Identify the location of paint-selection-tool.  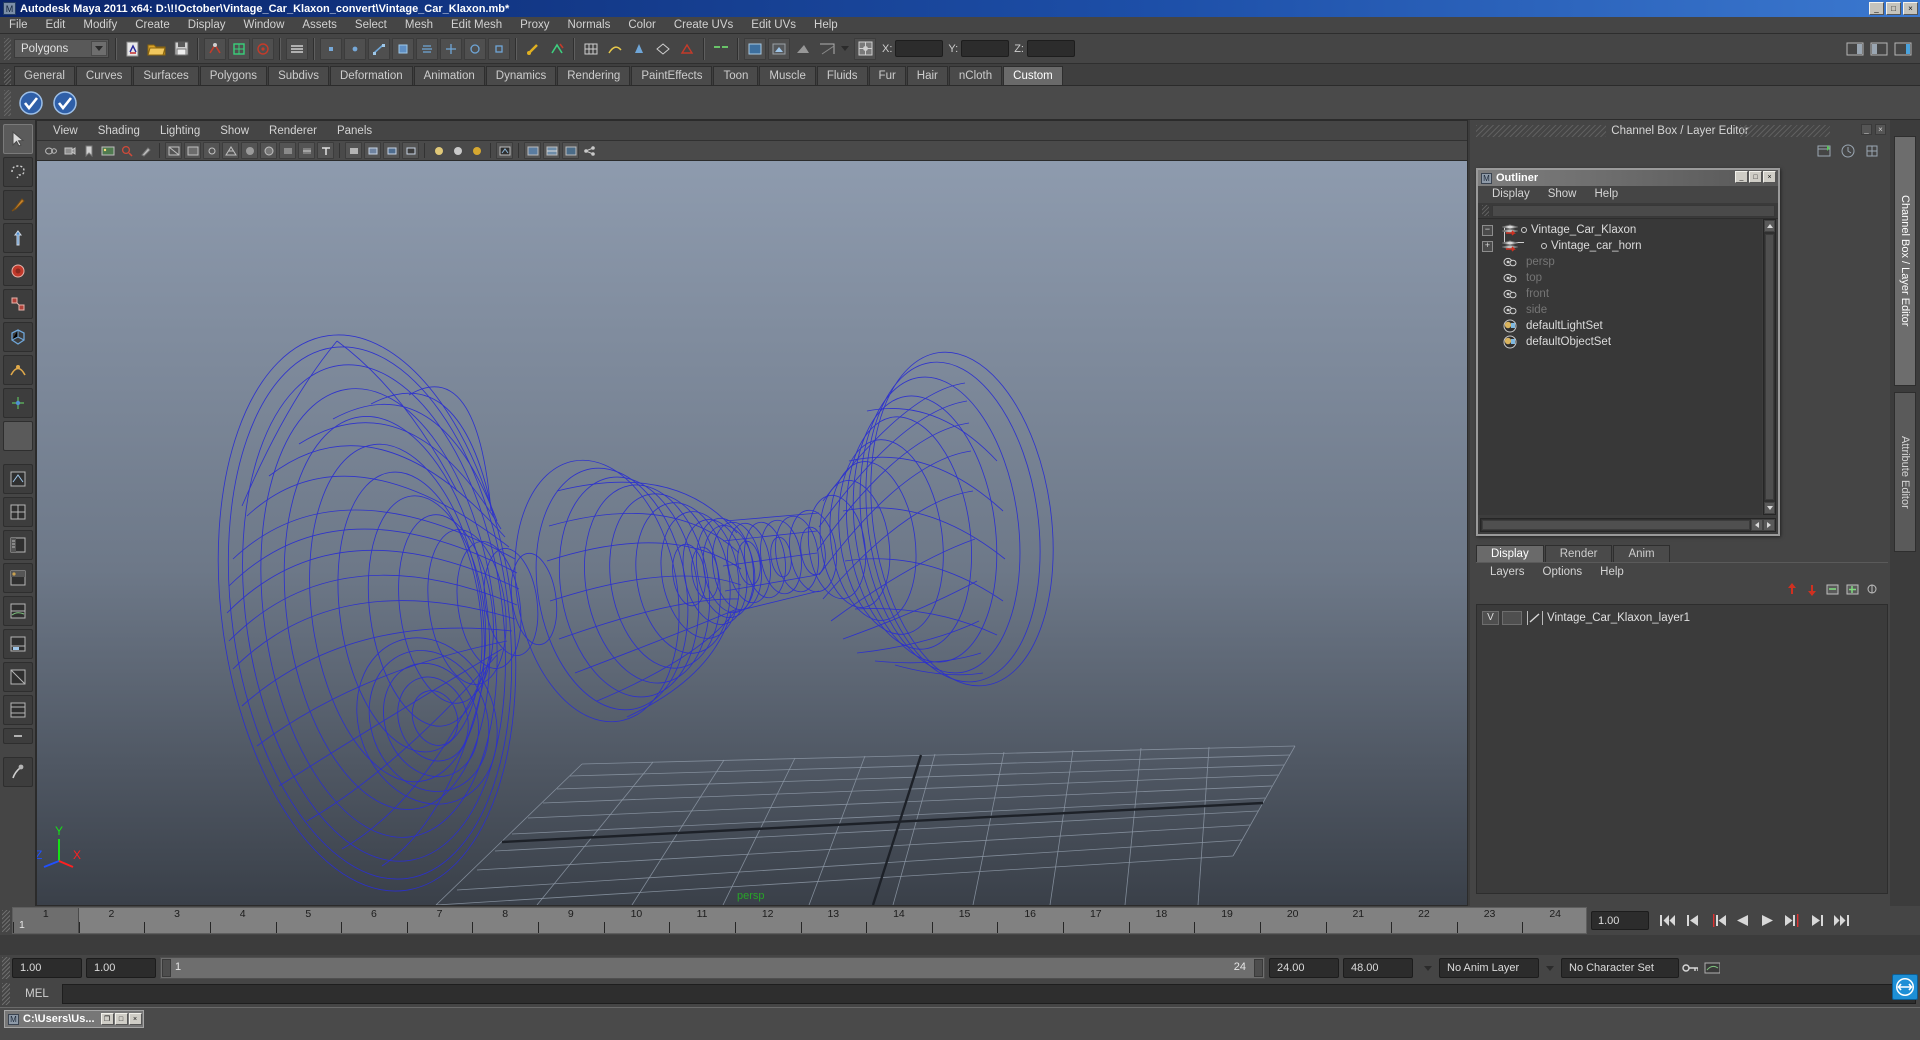
(17, 205).